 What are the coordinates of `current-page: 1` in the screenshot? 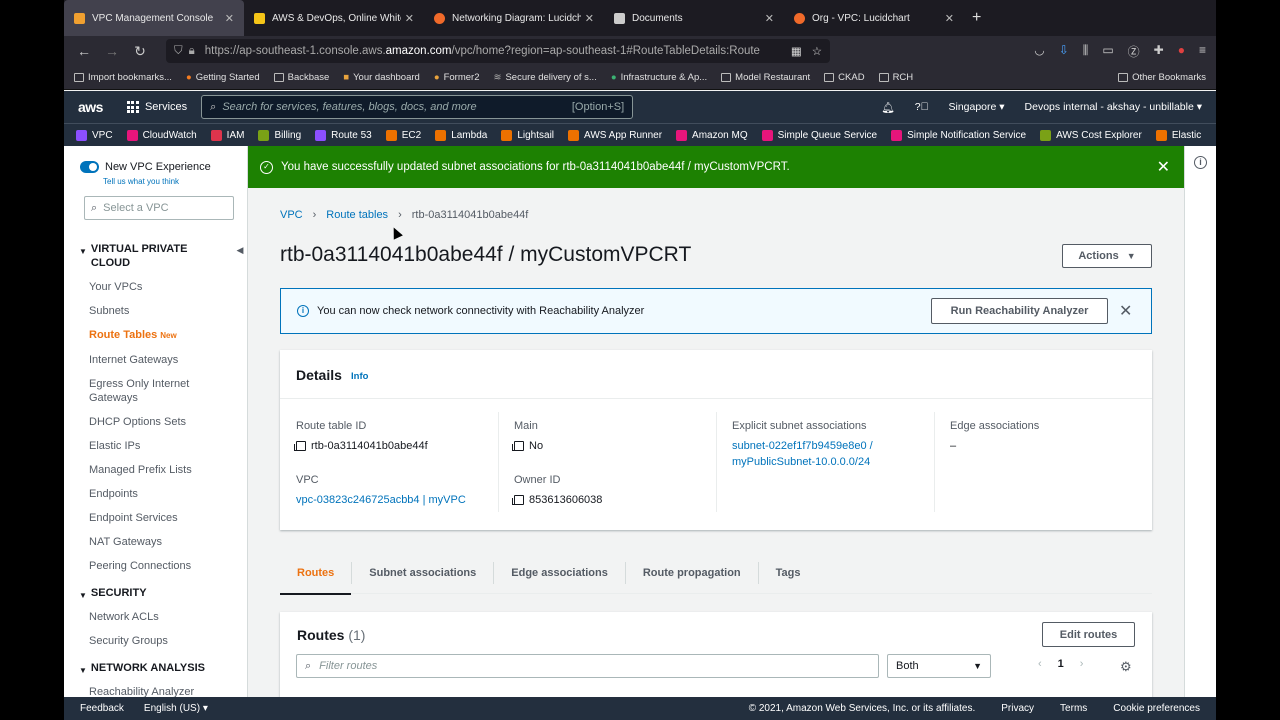 It's located at (1061, 664).